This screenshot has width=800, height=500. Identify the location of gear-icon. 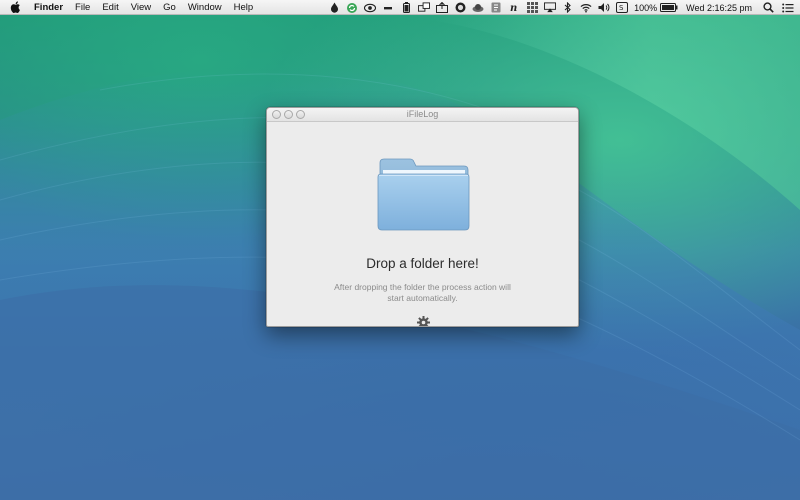
(423, 320).